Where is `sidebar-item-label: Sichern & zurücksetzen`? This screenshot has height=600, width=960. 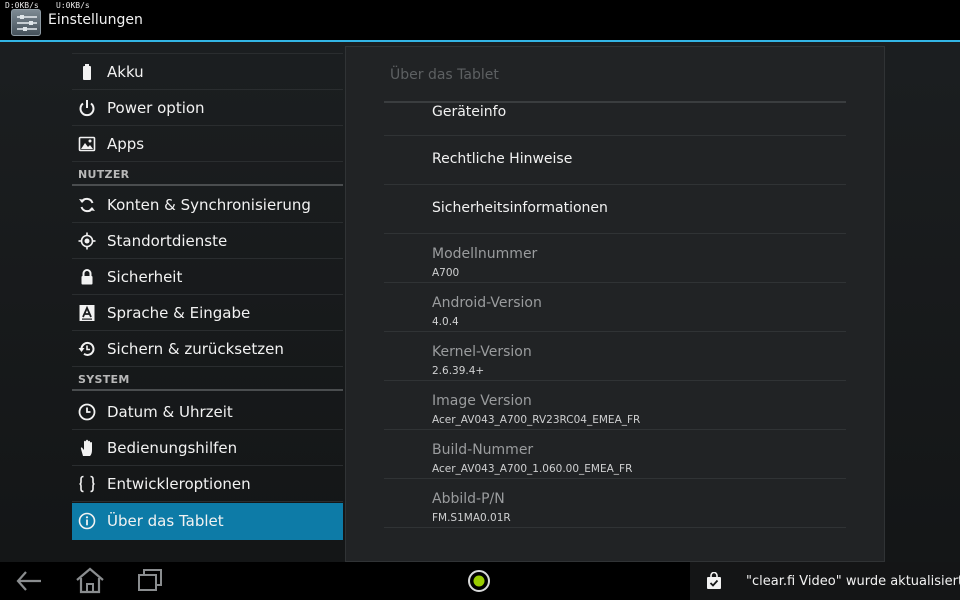
sidebar-item-label: Sichern & zurücksetzen is located at coordinates (195, 349).